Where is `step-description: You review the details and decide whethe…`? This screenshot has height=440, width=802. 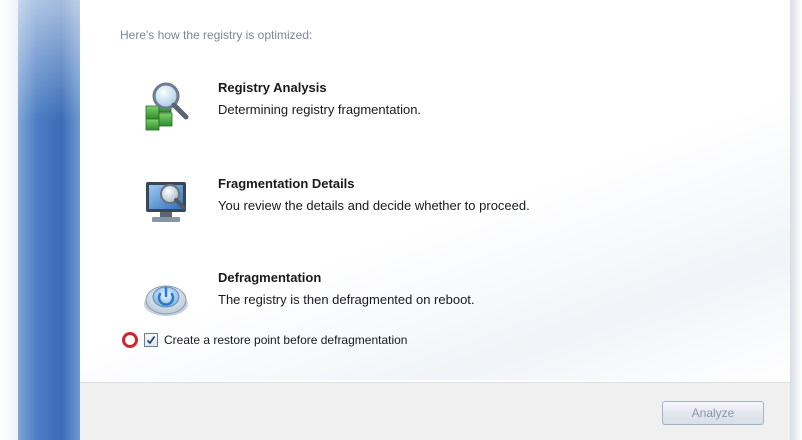 step-description: You review the details and decide whethe… is located at coordinates (374, 205).